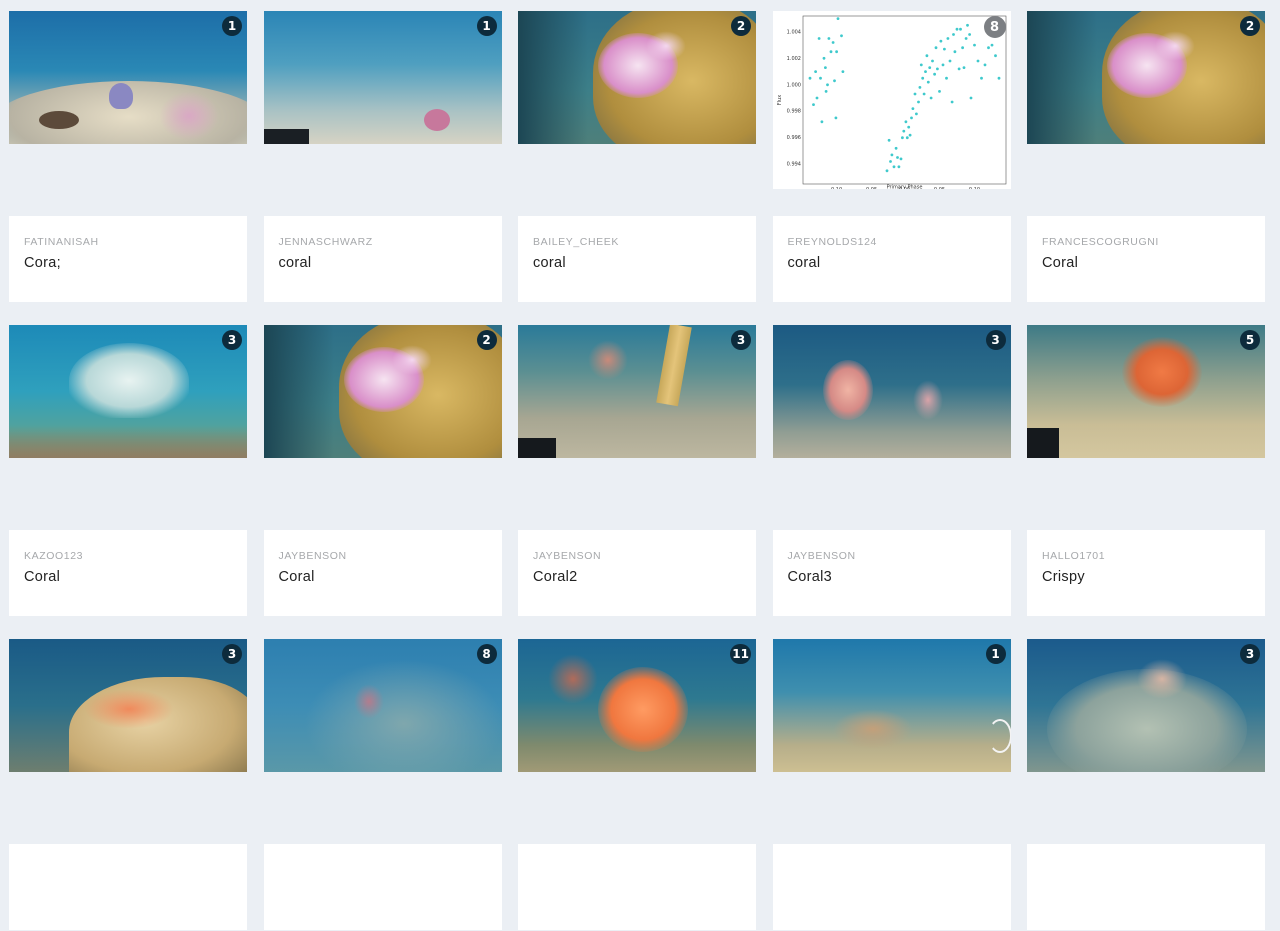  I want to click on result-card: JAYBENSON Coral3 3, so click(891, 471).